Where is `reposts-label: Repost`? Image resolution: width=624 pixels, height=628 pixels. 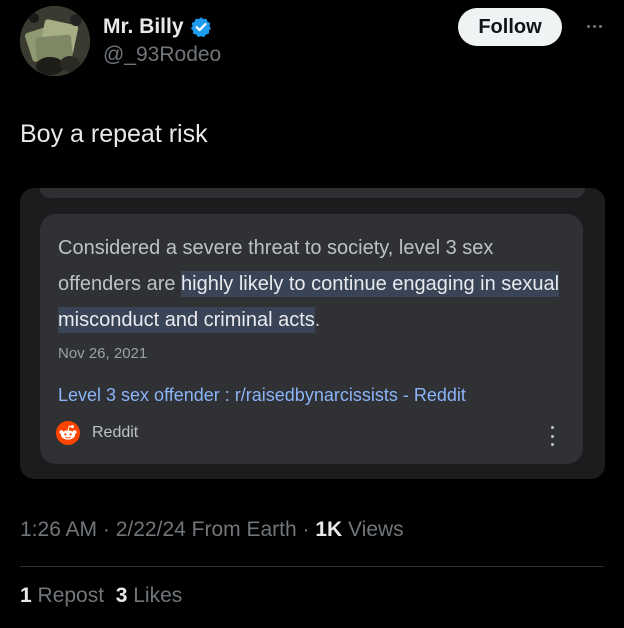
reposts-label: Repost is located at coordinates (68, 595).